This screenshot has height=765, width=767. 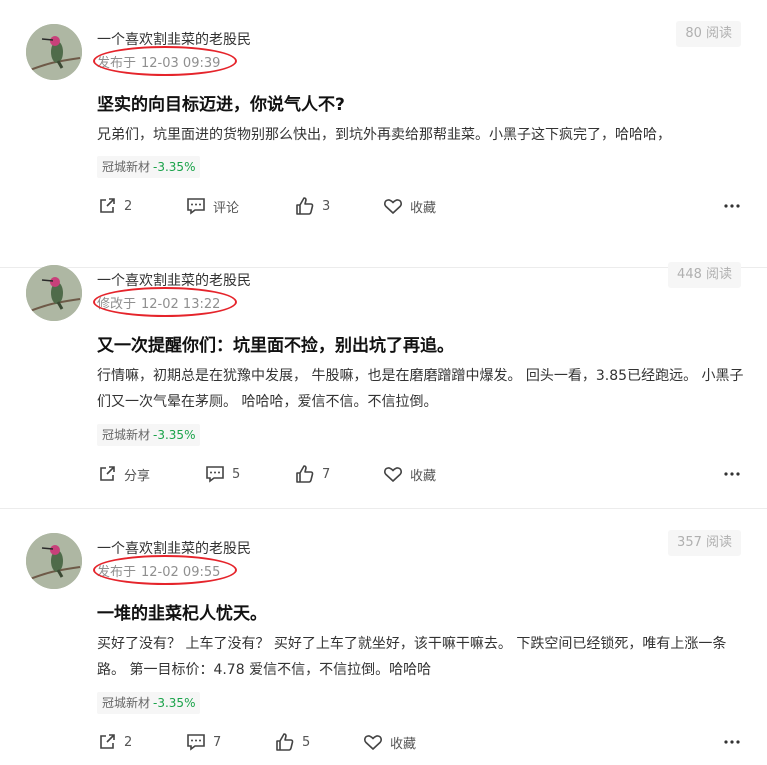 I want to click on like-button: 7, so click(x=312, y=474).